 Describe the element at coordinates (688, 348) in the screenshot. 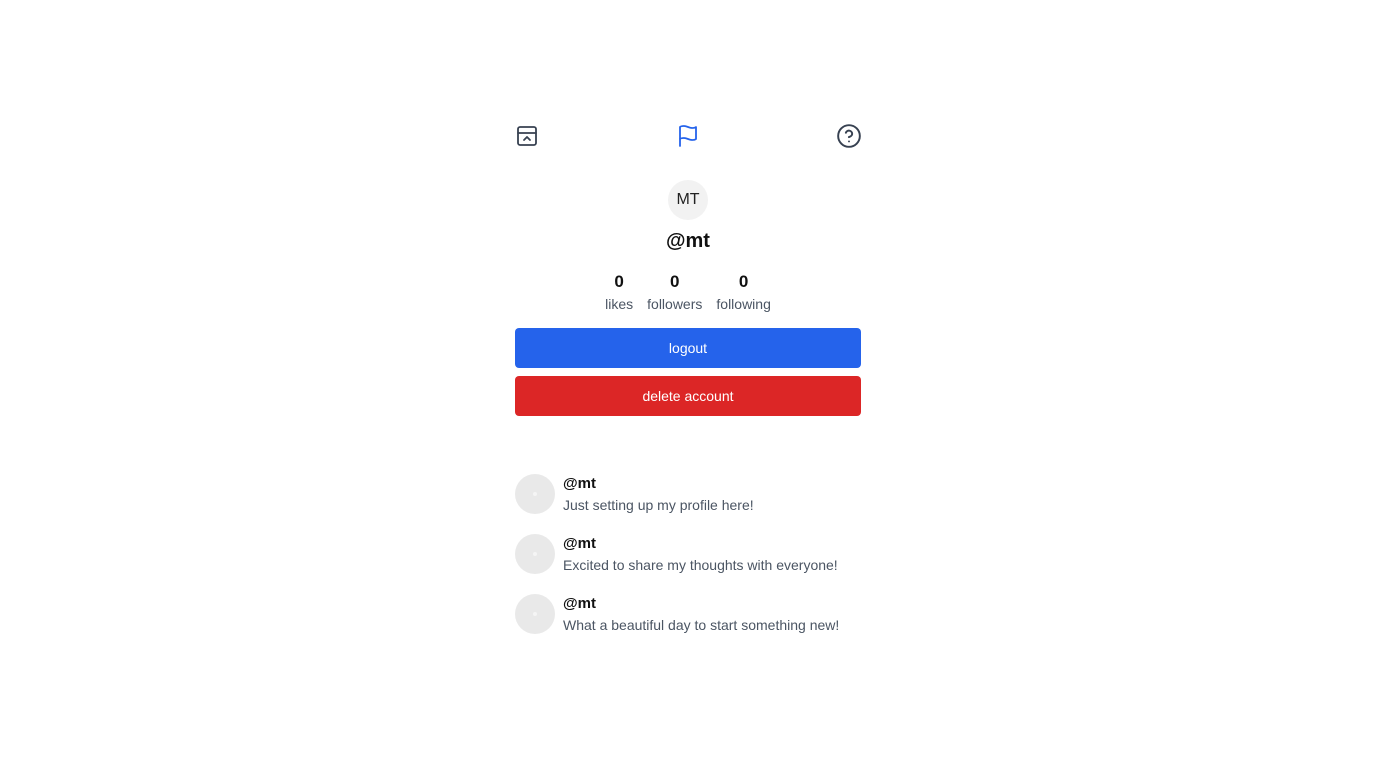

I see `logout-button: logout` at that location.